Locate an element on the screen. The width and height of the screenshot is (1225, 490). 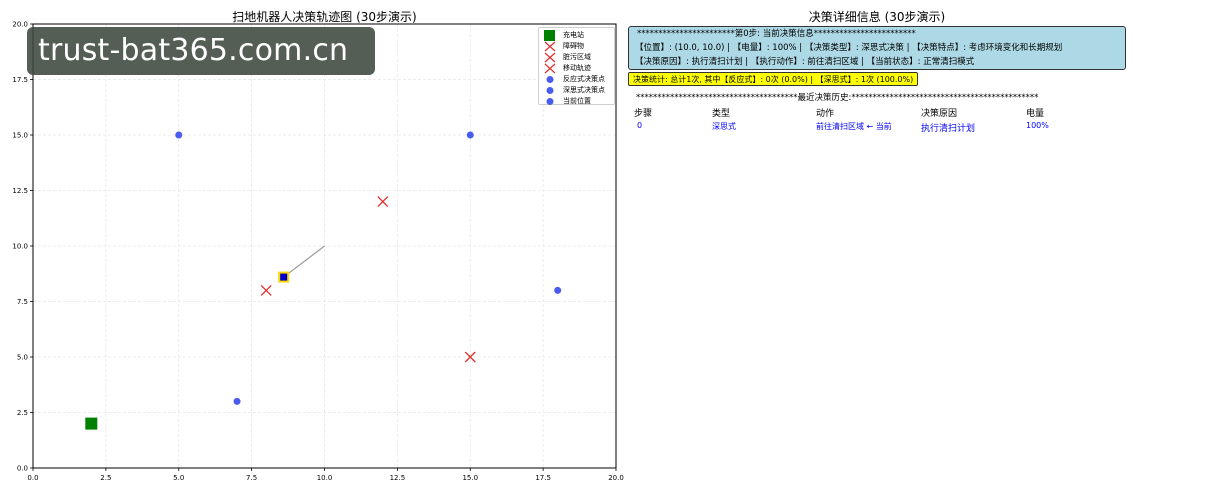
details-title: 决策详细信息 (30步演示) is located at coordinates (877, 17).